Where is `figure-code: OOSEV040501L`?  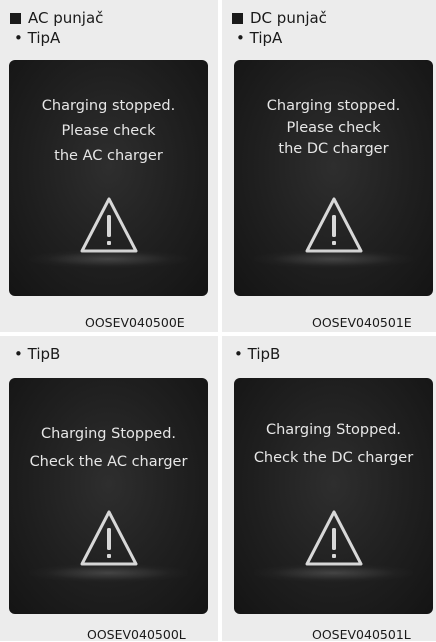
figure-code: OOSEV040501L is located at coordinates (361, 634).